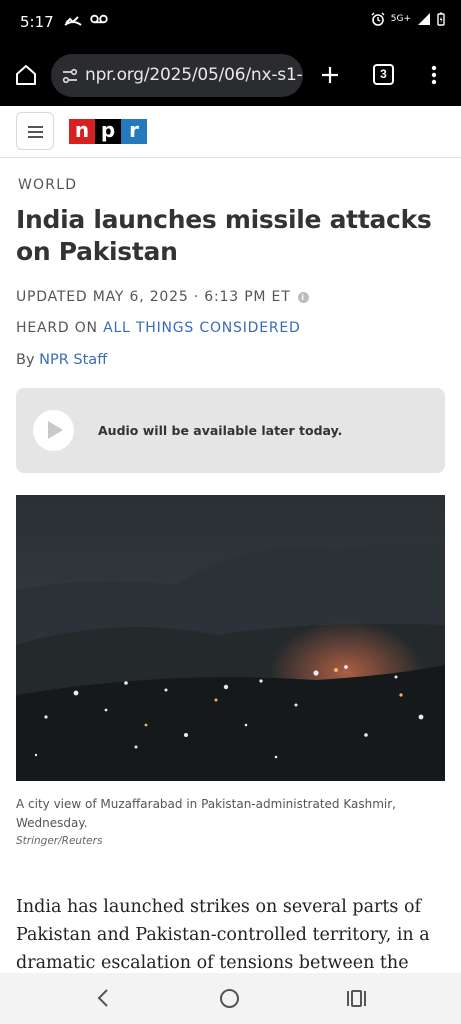 The image size is (461, 1024). I want to click on npr-logo: n p r, so click(108, 131).